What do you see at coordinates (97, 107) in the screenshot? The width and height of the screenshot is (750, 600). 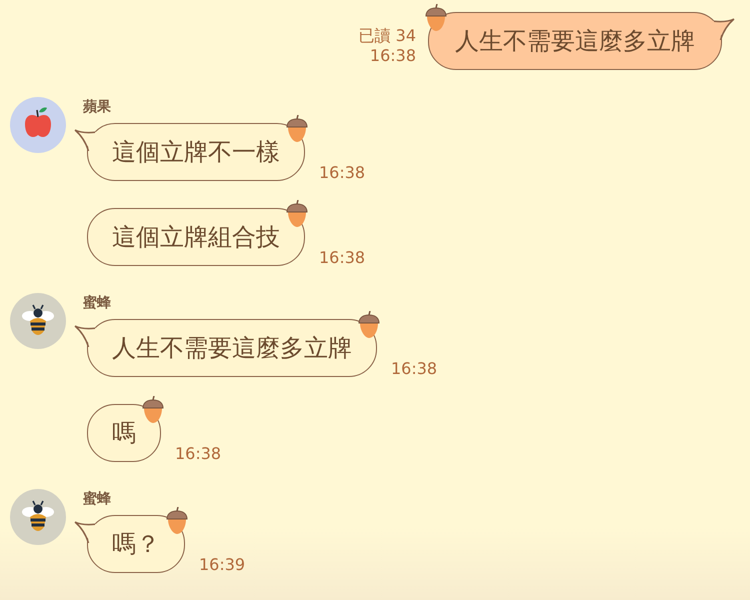 I see `sender-name: 蘋果` at bounding box center [97, 107].